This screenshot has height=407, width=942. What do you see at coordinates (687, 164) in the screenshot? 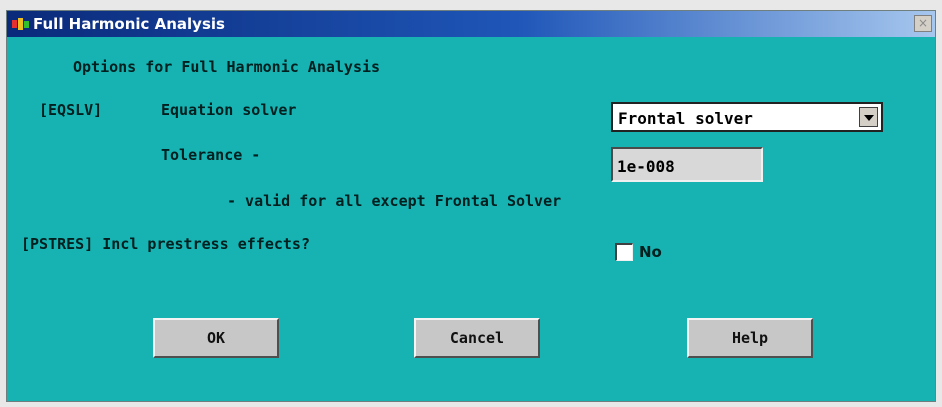
I see `tolerance-input` at bounding box center [687, 164].